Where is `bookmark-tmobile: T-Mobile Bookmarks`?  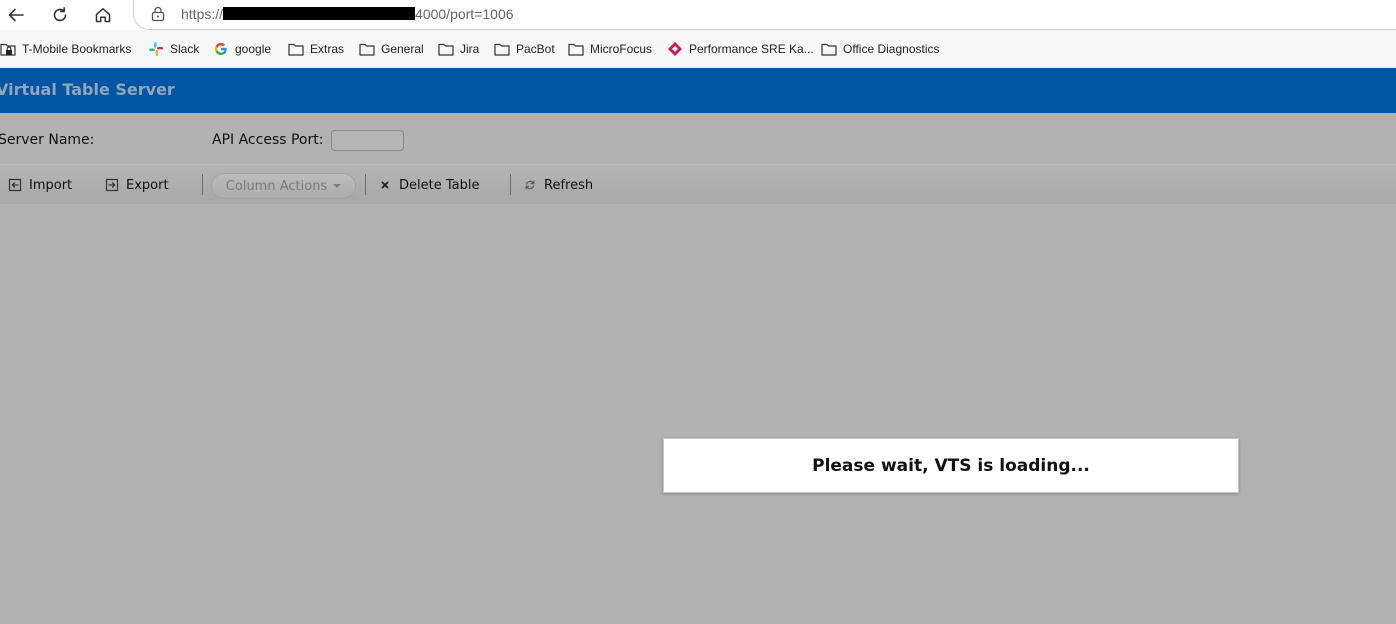
bookmark-tmobile: T-Mobile Bookmarks is located at coordinates (65, 49).